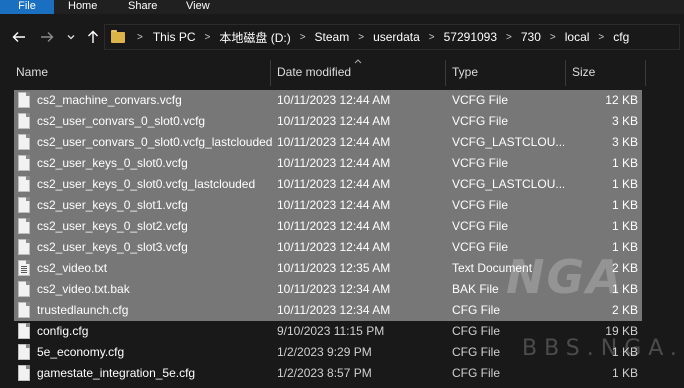 The image size is (684, 388). What do you see at coordinates (583, 72) in the screenshot?
I see `column-header-size: Size` at bounding box center [583, 72].